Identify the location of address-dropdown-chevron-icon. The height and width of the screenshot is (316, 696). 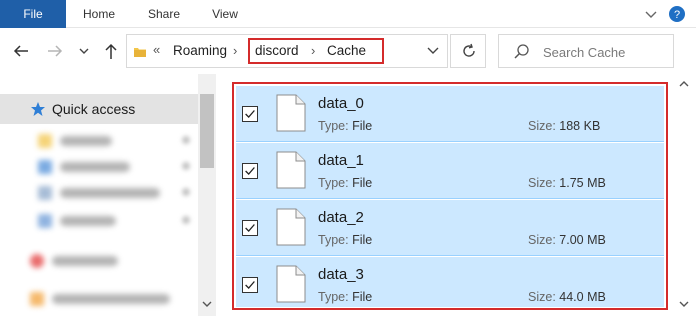
(433, 50).